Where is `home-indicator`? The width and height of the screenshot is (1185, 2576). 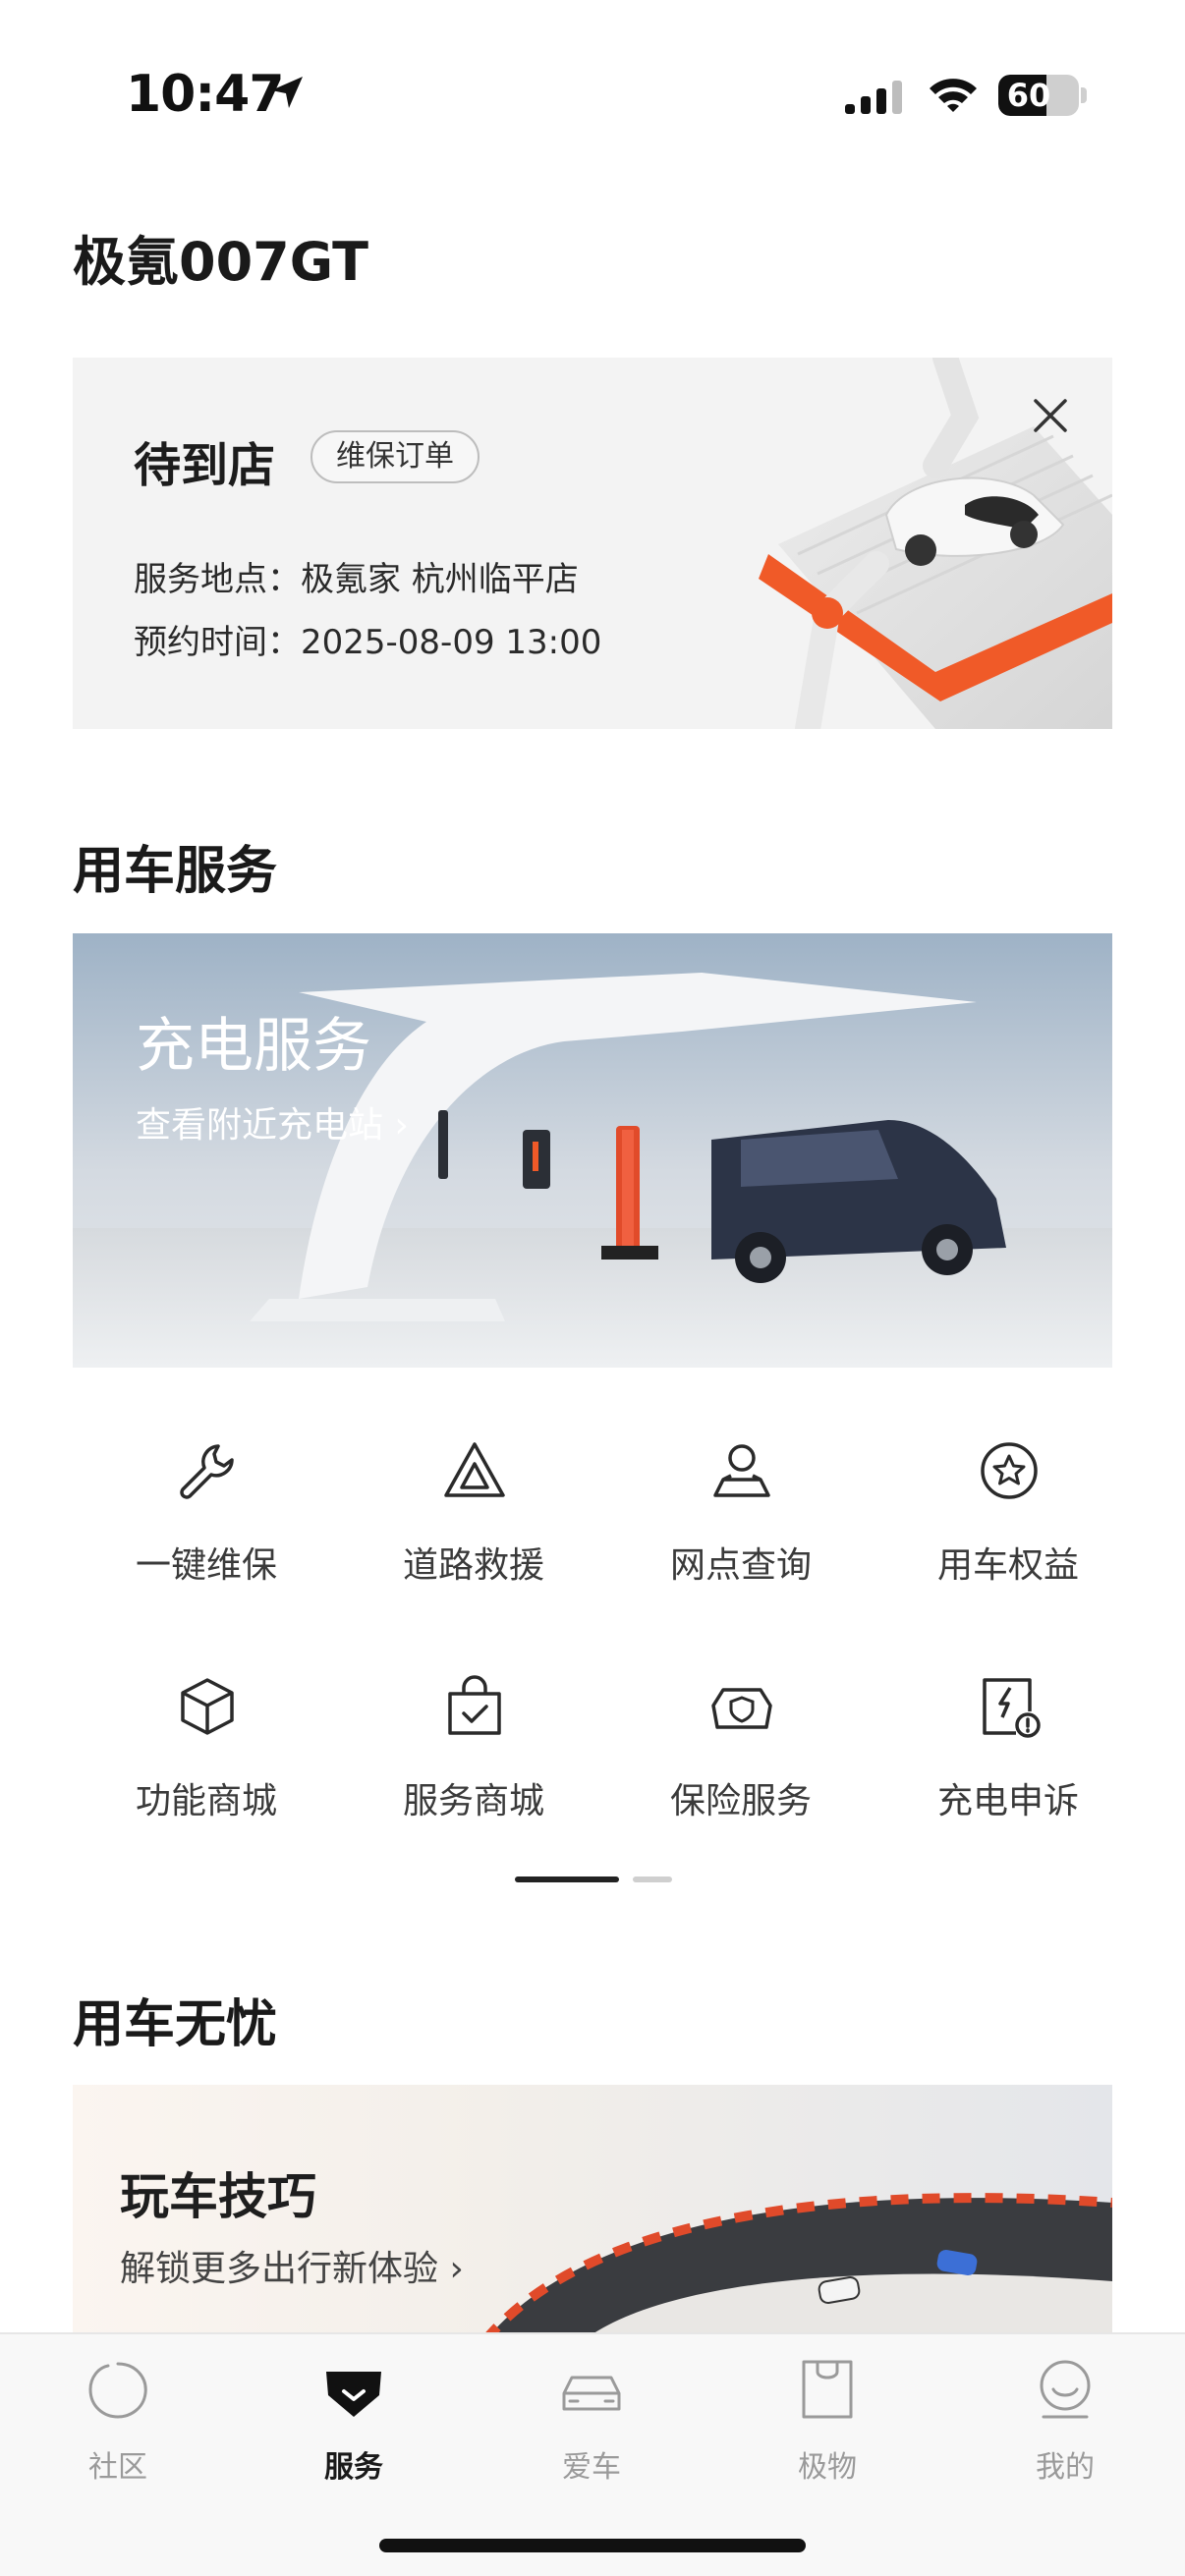
home-indicator is located at coordinates (592, 2545).